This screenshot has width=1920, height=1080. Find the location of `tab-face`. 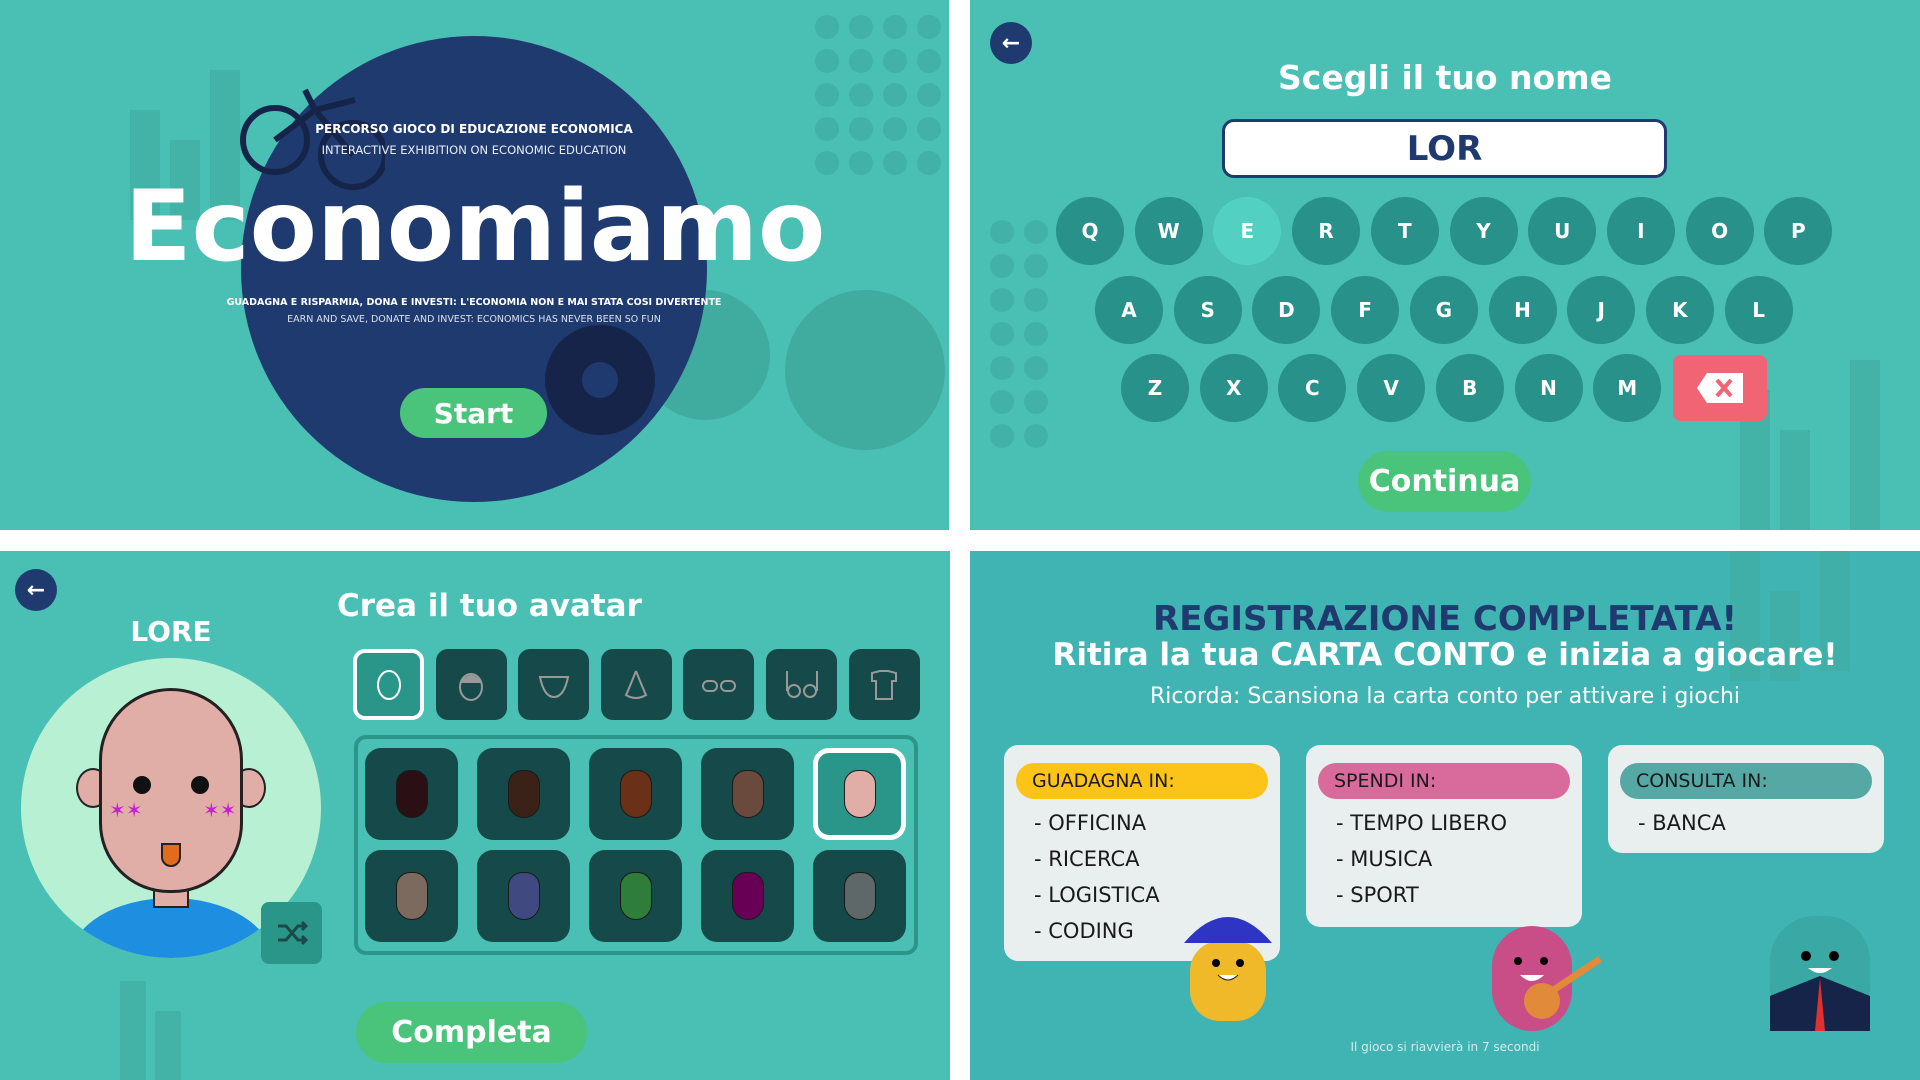

tab-face is located at coordinates (388, 684).